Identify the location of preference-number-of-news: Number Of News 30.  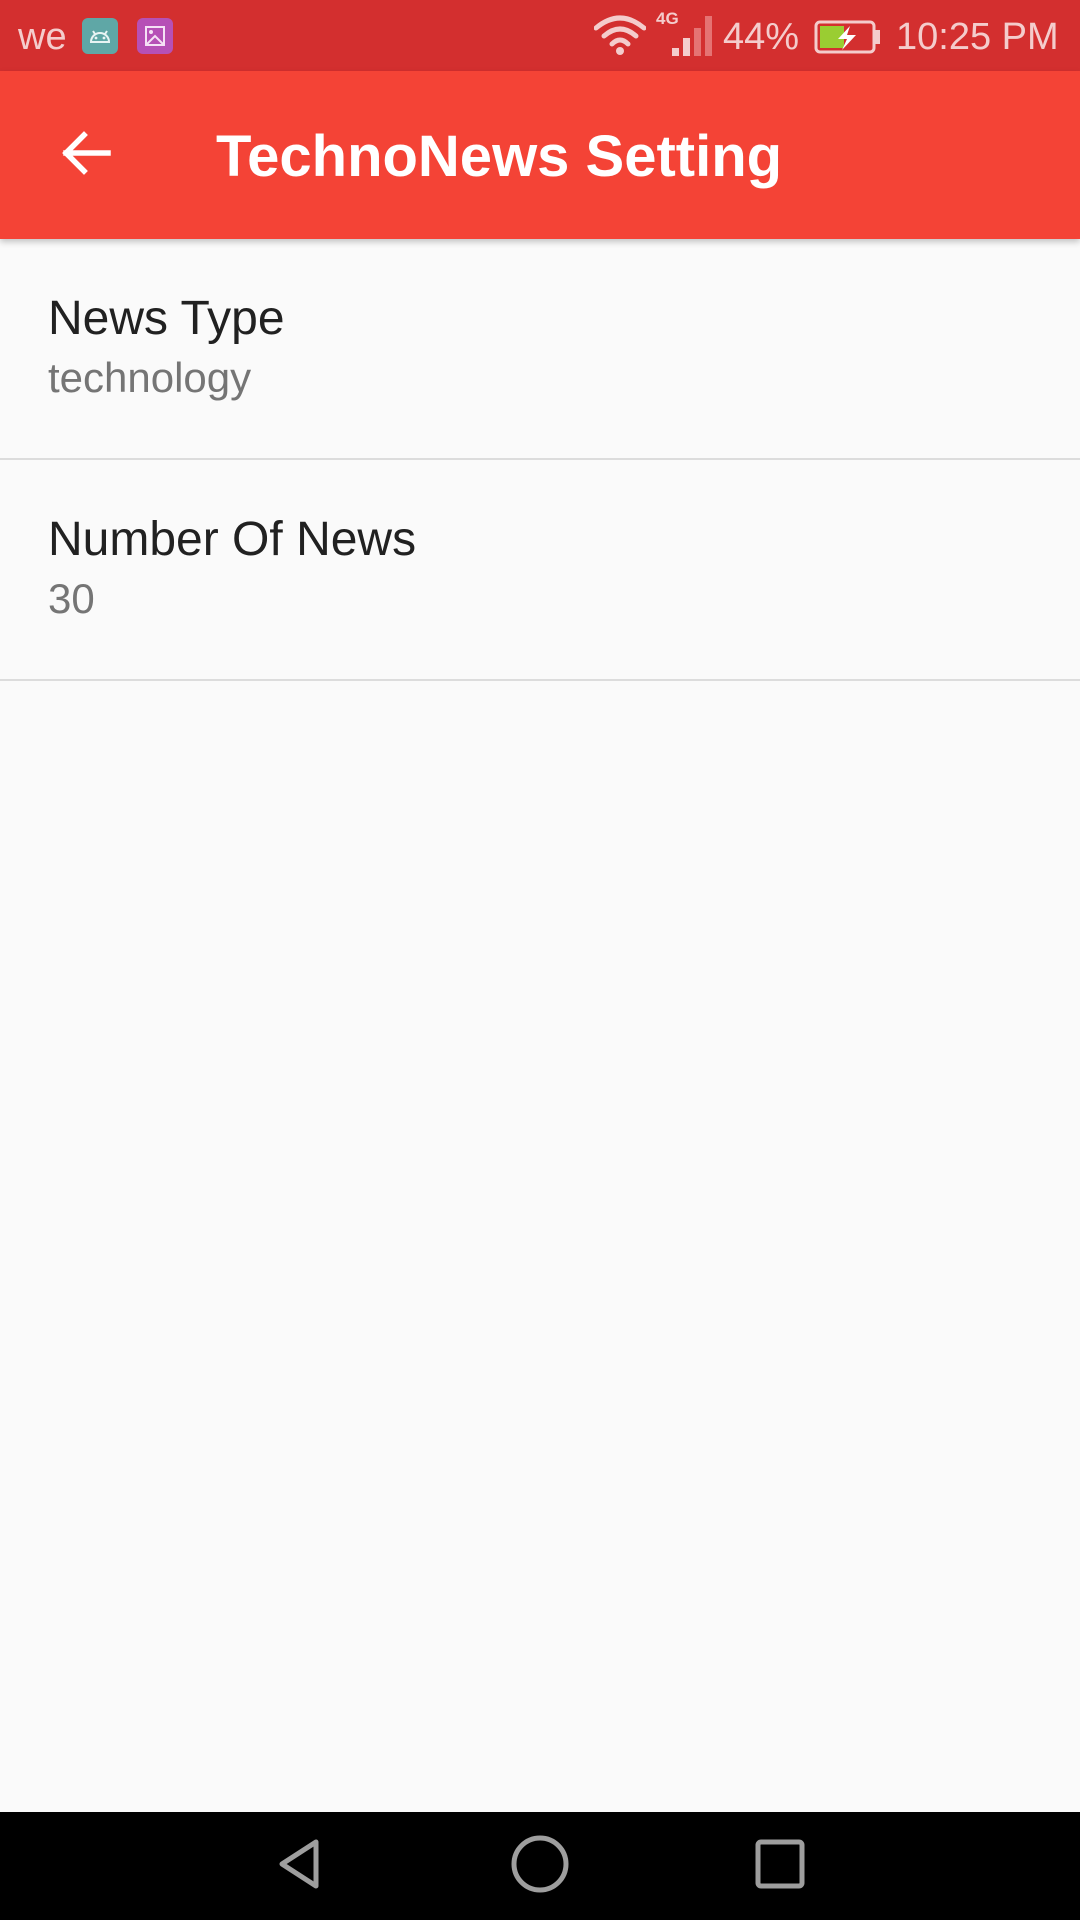
(540, 570).